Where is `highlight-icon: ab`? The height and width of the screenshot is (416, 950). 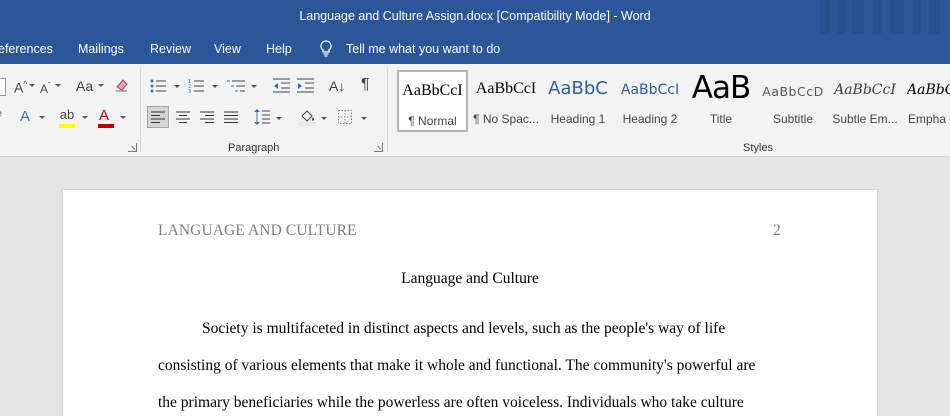 highlight-icon: ab is located at coordinates (67, 115).